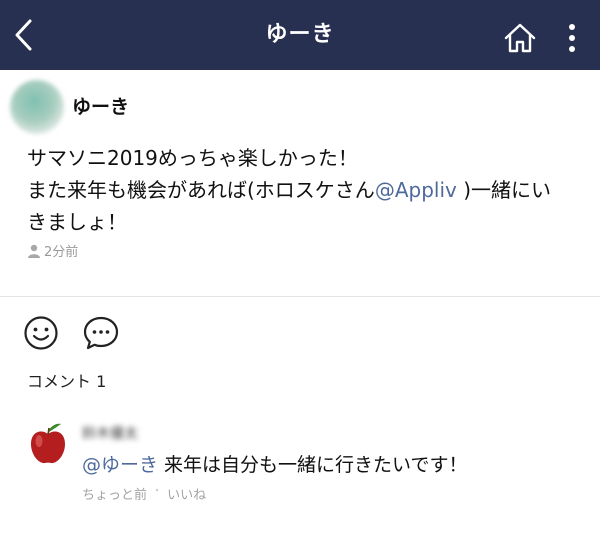 This screenshot has width=600, height=542. Describe the element at coordinates (300, 35) in the screenshot. I see `top-bar: ゆーき` at that location.